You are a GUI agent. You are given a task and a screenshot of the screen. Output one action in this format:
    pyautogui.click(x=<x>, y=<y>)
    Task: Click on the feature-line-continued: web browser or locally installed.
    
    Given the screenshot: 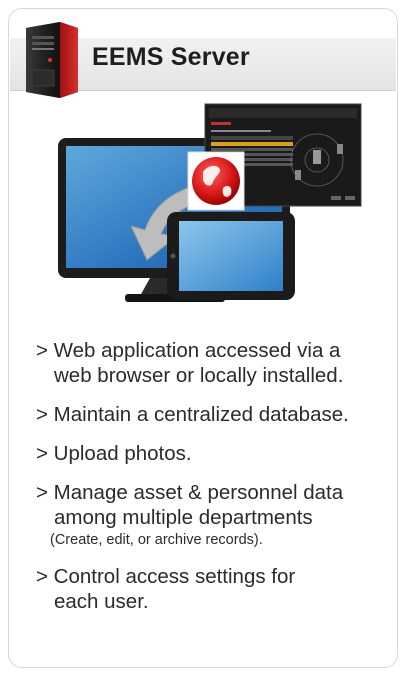 What is the action you would take?
    pyautogui.click(x=199, y=375)
    